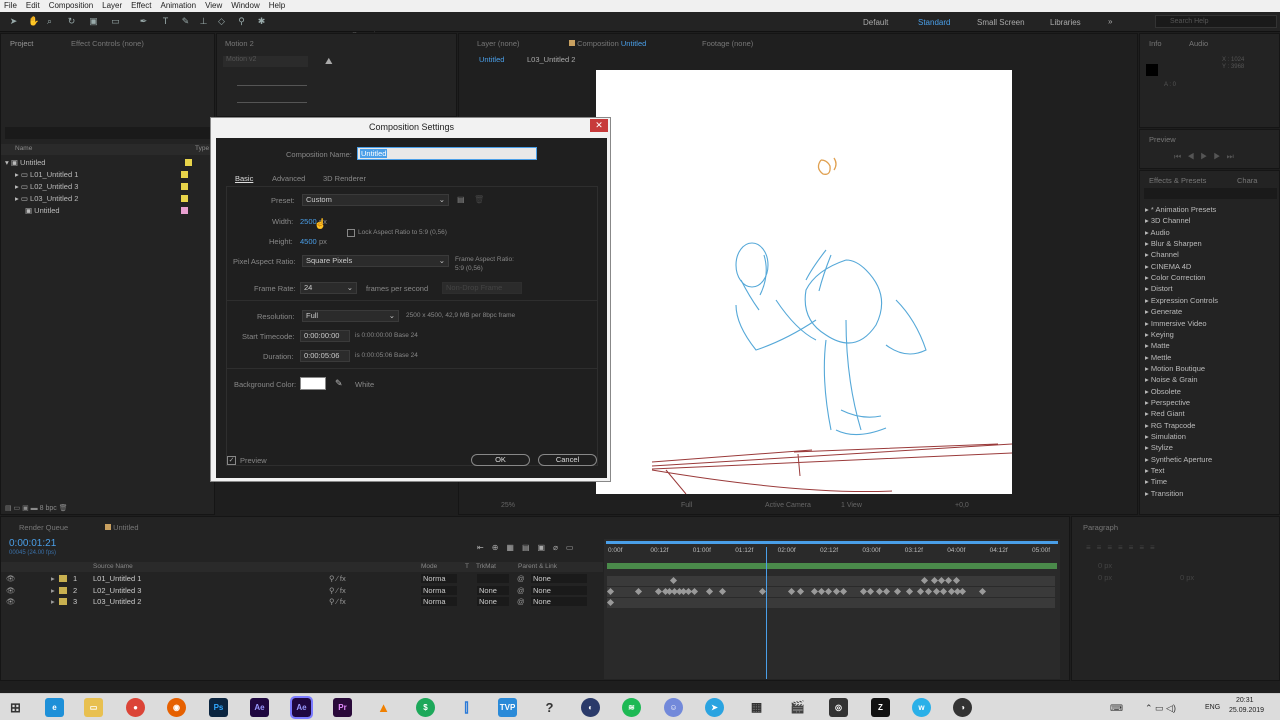 The image size is (1280, 720). I want to click on workspace-default: Default, so click(875, 22).